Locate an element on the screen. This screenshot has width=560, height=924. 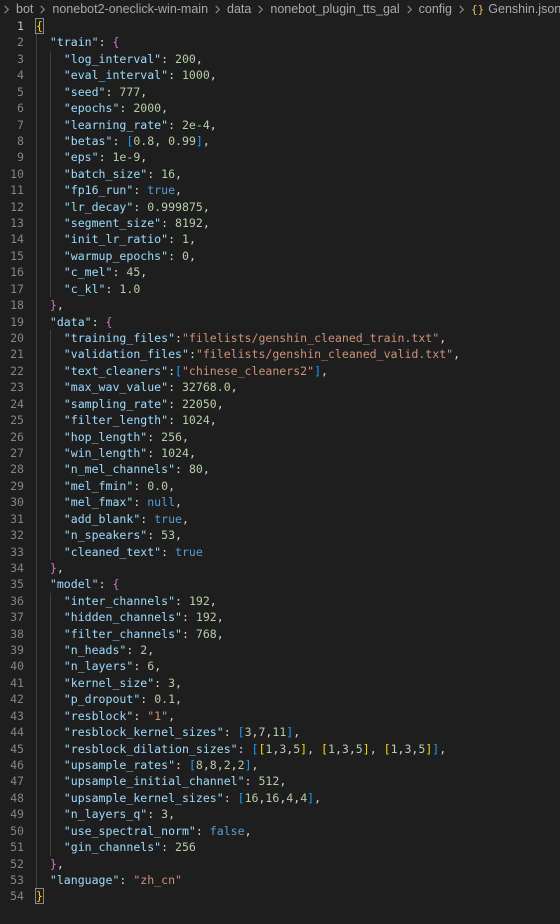
code-line: 48 "upsample_kernel_sizes": [16,16,4,4], is located at coordinates (280, 798).